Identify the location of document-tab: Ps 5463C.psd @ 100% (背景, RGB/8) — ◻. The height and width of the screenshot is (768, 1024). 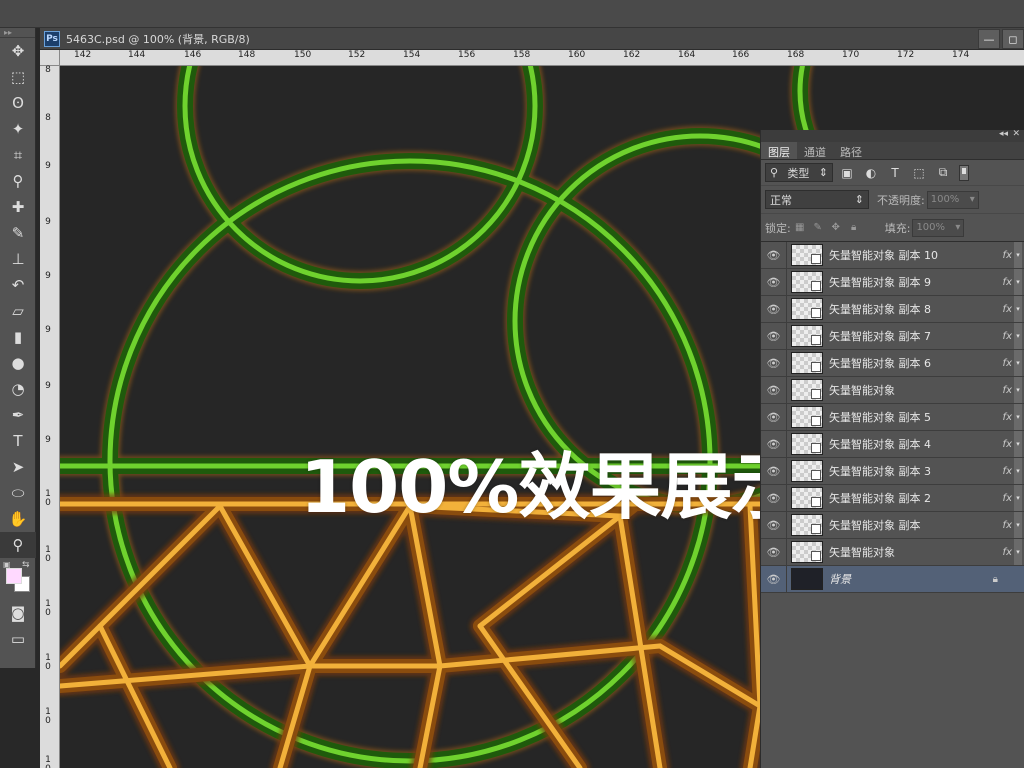
(532, 39).